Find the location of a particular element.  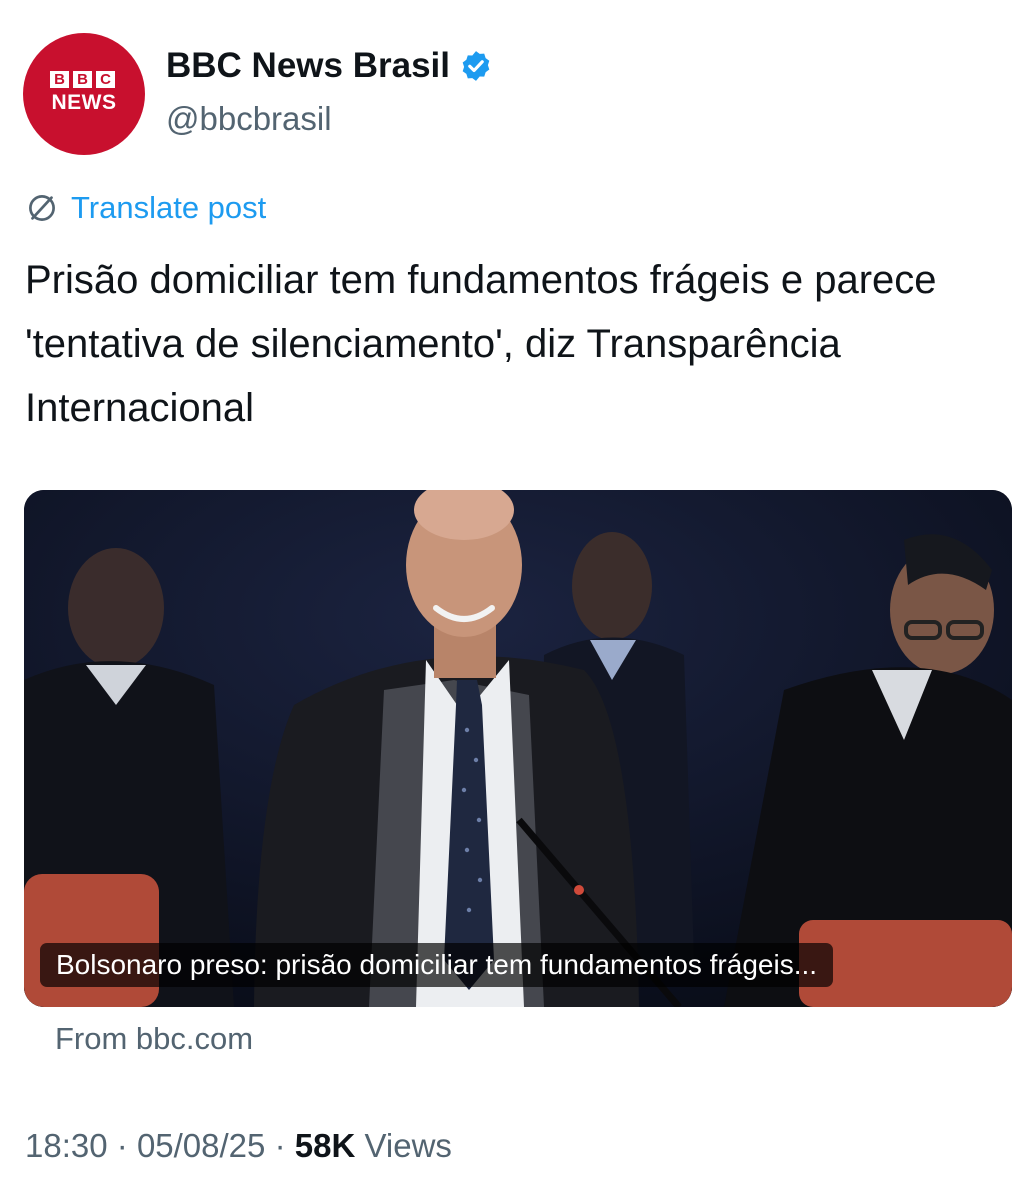

translate-label: Translate post is located at coordinates (169, 207).